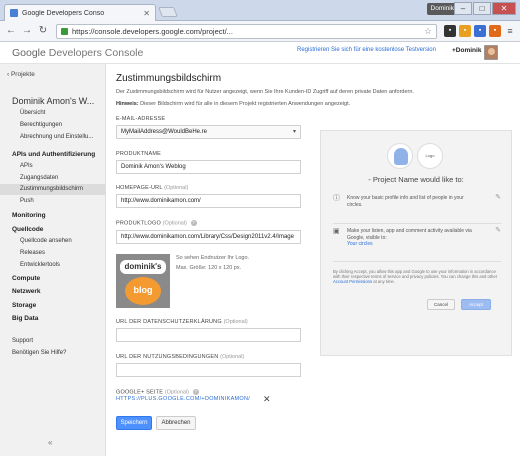  What do you see at coordinates (260, 10) in the screenshot?
I see `browser-titlebar: Google Developers Conso ✕ Dominik – □ ✕` at bounding box center [260, 10].